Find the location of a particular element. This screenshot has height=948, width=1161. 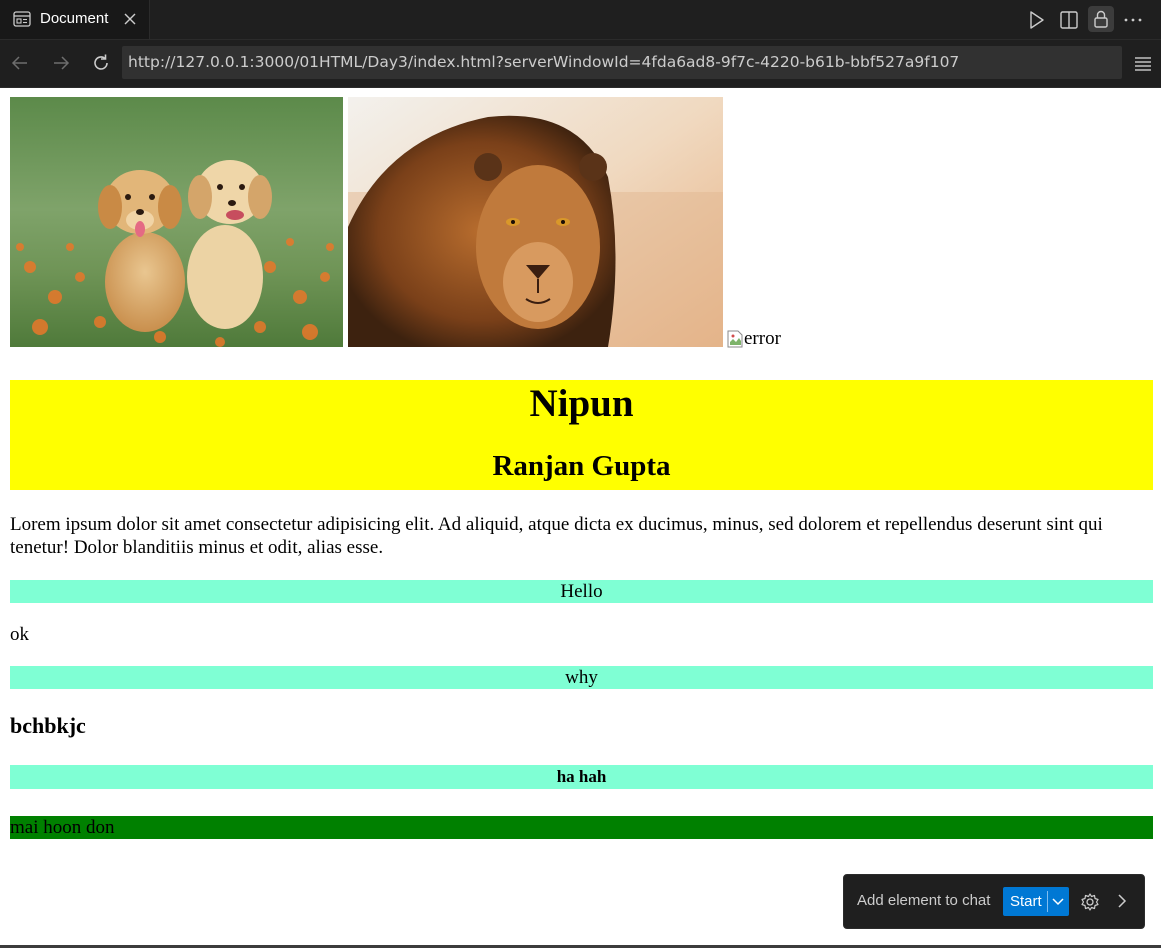

tab-label: Document is located at coordinates (74, 18).